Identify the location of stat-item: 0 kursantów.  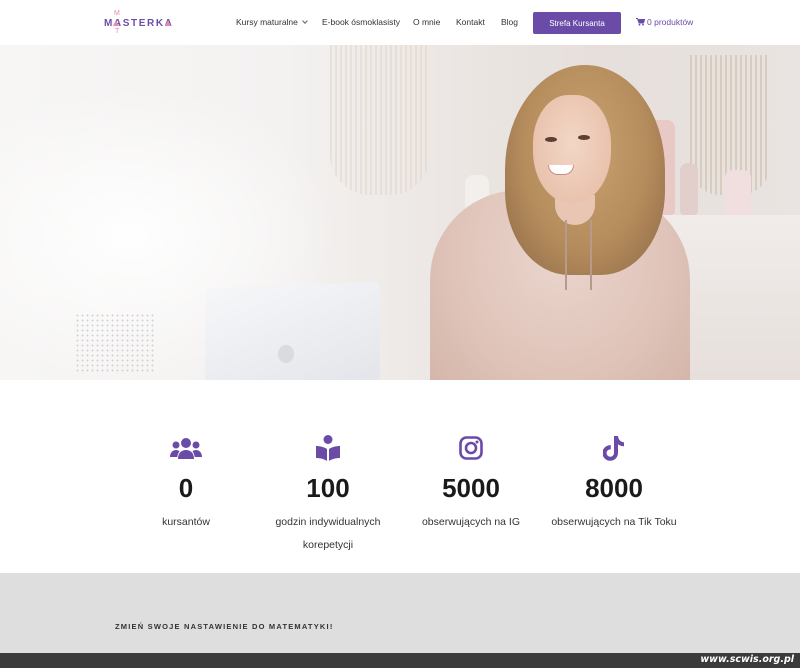
(186, 484).